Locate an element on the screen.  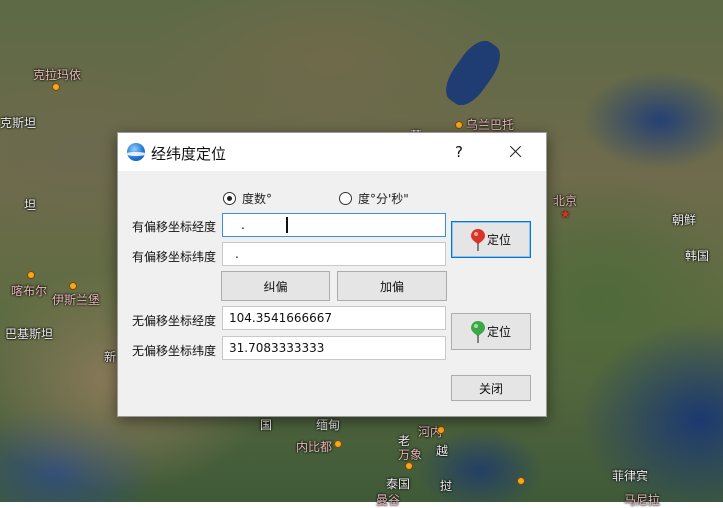
noffset-lng-label: 无偏移坐标经度 is located at coordinates (174, 321).